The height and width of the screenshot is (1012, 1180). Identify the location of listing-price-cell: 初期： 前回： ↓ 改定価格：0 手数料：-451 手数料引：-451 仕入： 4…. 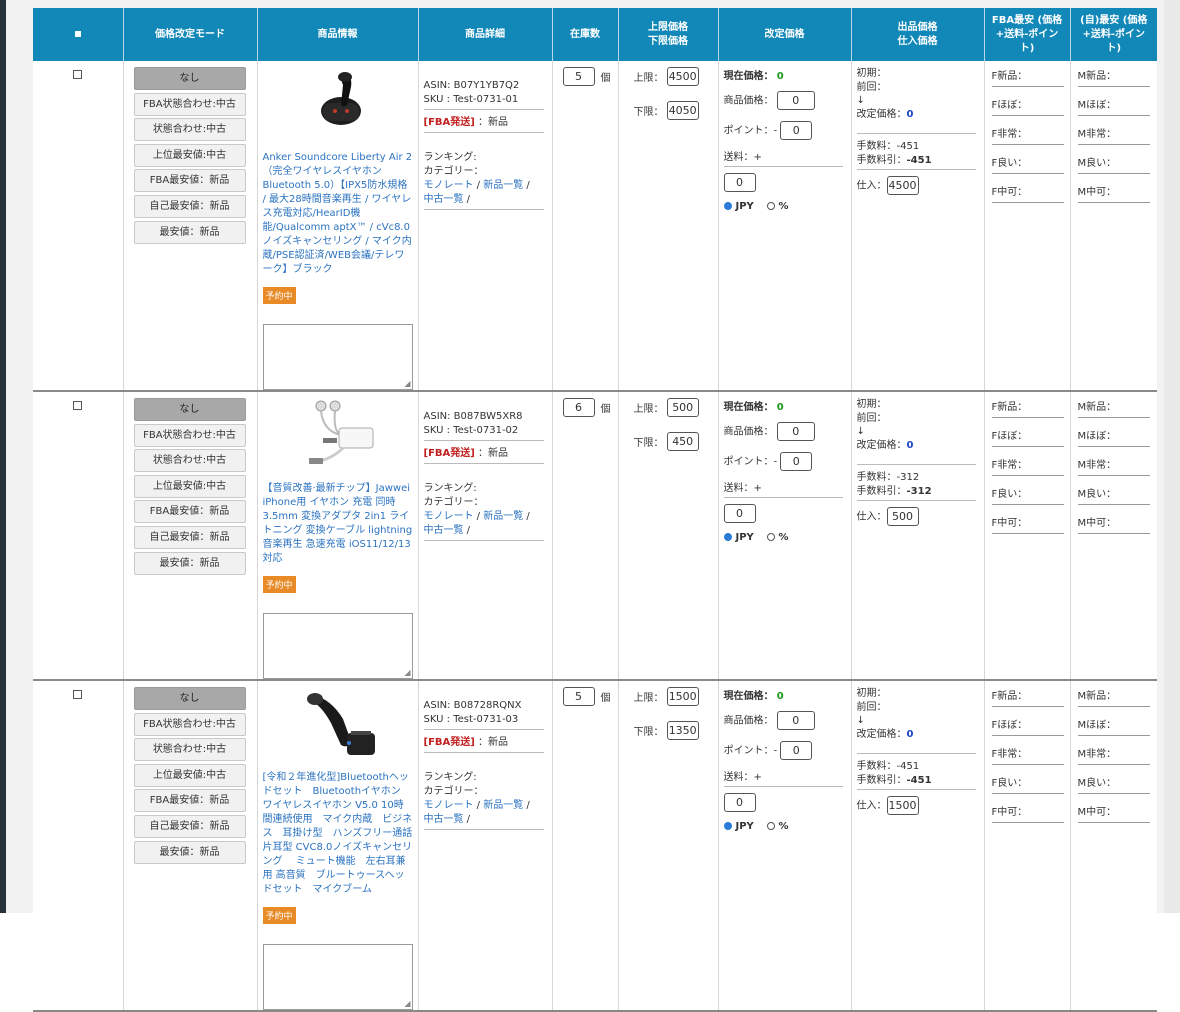
(918, 226).